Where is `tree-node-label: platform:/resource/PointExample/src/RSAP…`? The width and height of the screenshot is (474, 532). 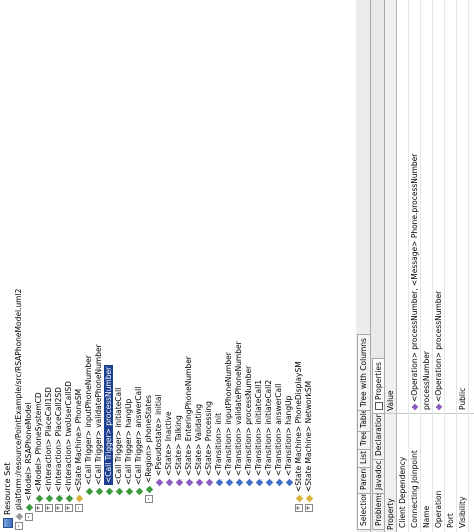
tree-node-label: platform:/resource/PointExample/src/RSAP… is located at coordinates (18, 399).